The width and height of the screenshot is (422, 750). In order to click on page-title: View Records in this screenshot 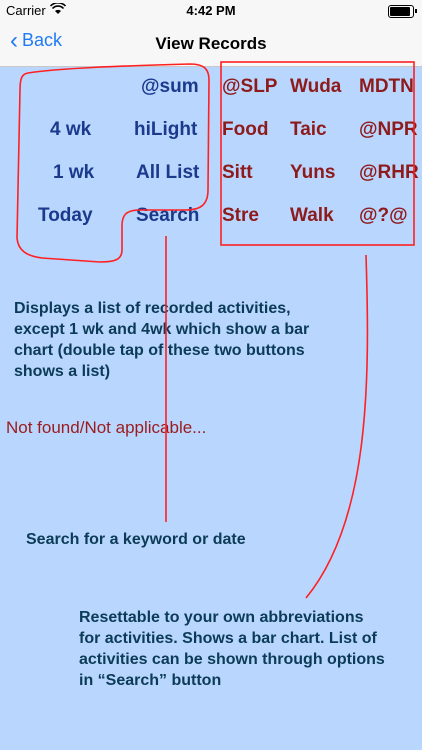, I will do `click(211, 43)`.